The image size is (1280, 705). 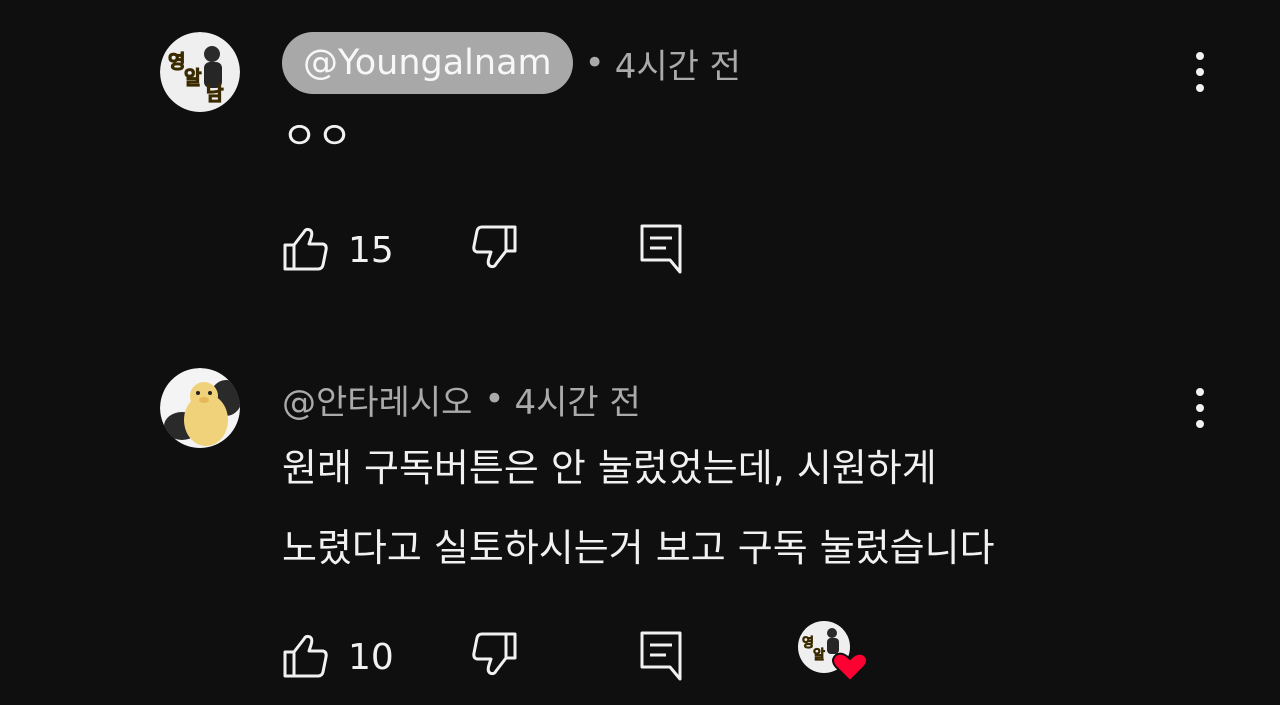 I want to click on avatar-youngalnam: 영 알 남, so click(x=200, y=72).